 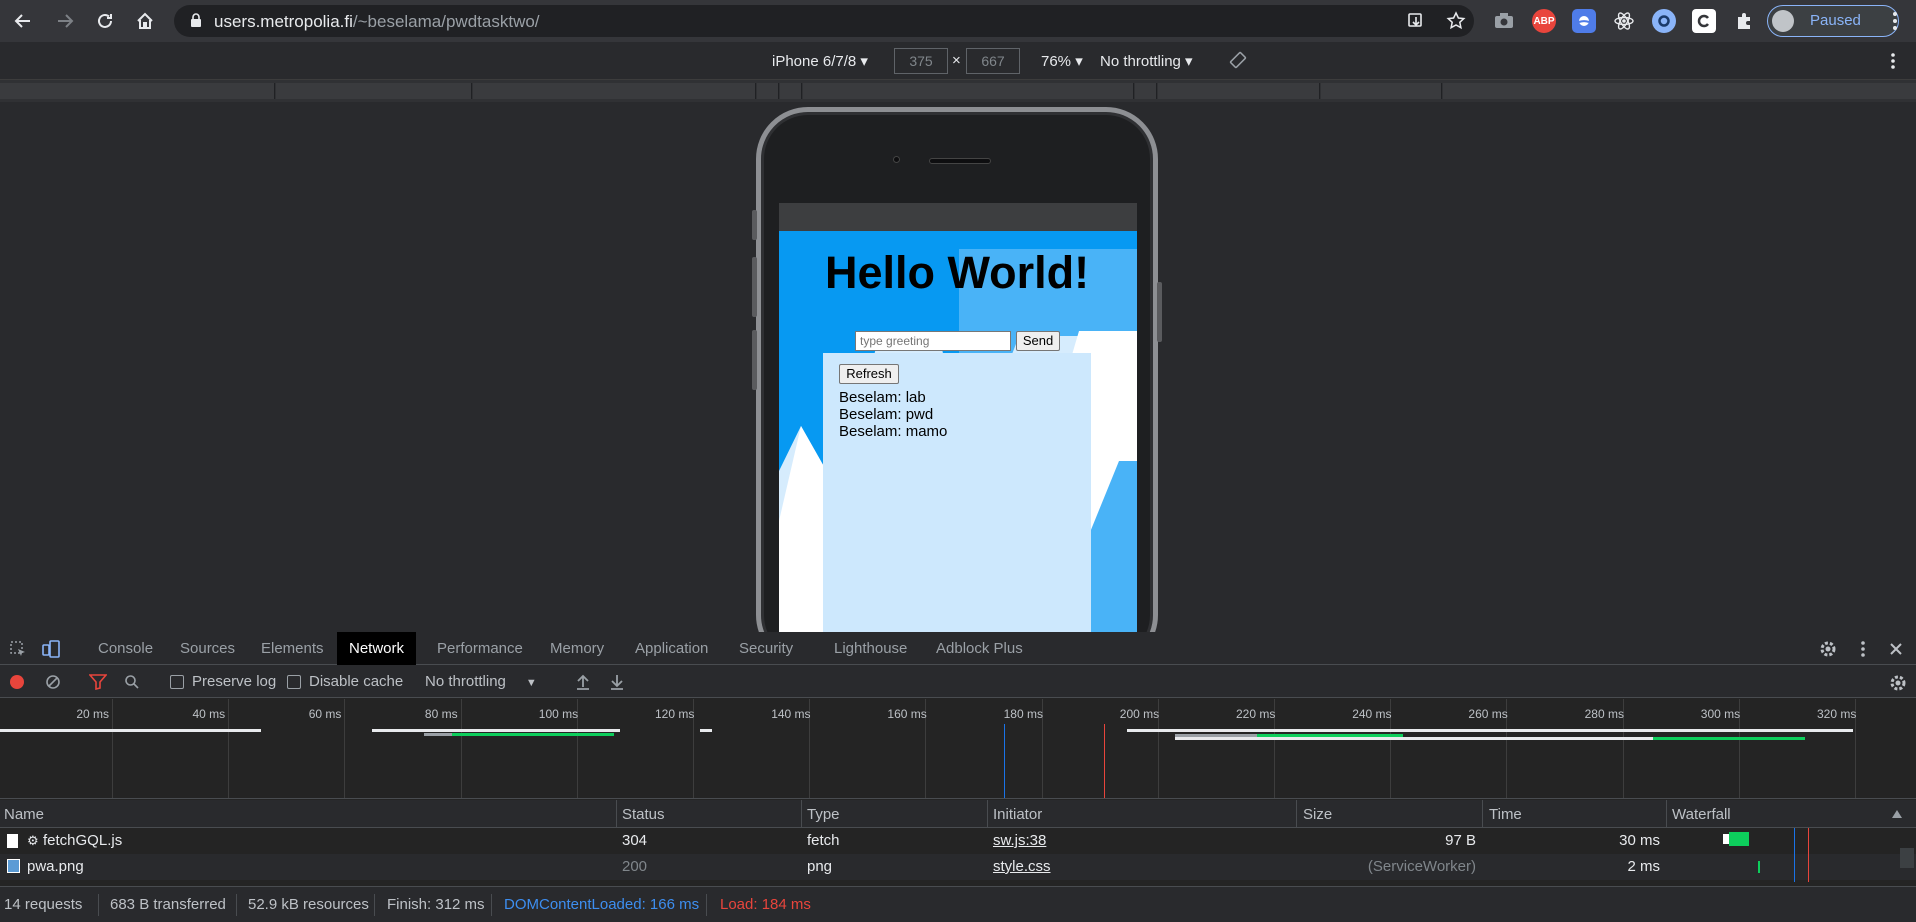 I want to click on device-height-input: 667, so click(x=993, y=61).